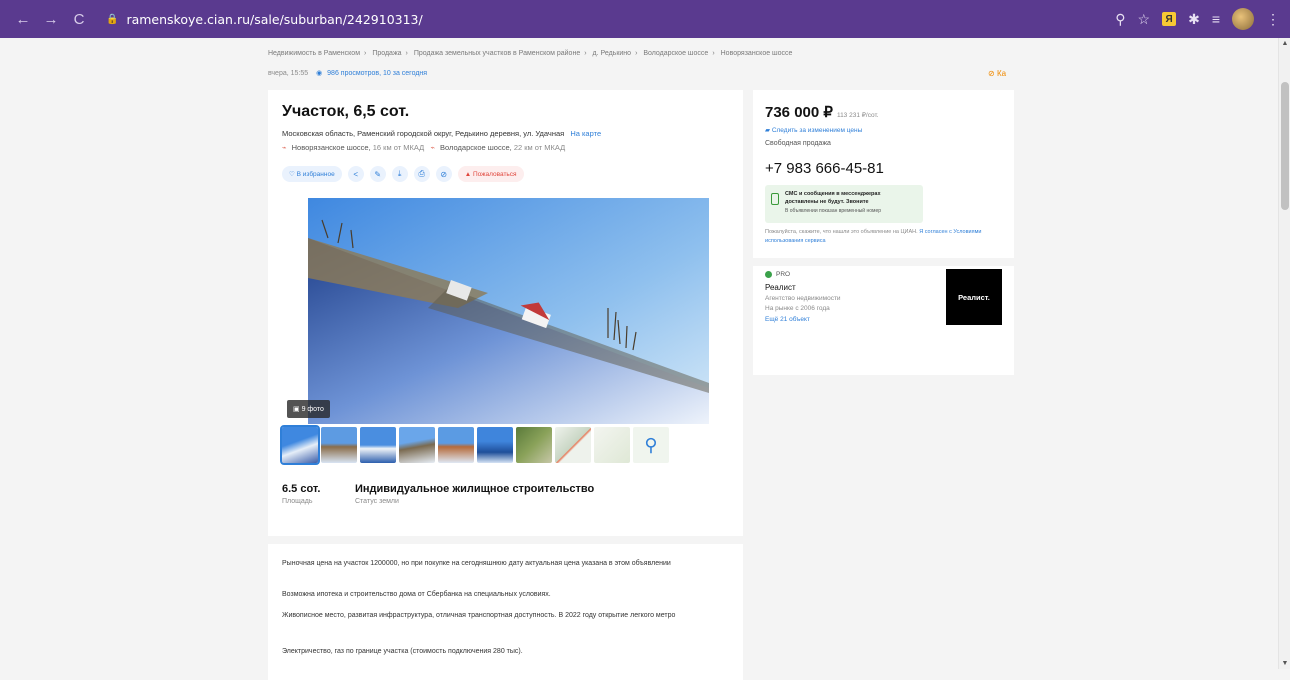  I want to click on land-status-value: Индивидуальное жилищное строительство, so click(475, 489).